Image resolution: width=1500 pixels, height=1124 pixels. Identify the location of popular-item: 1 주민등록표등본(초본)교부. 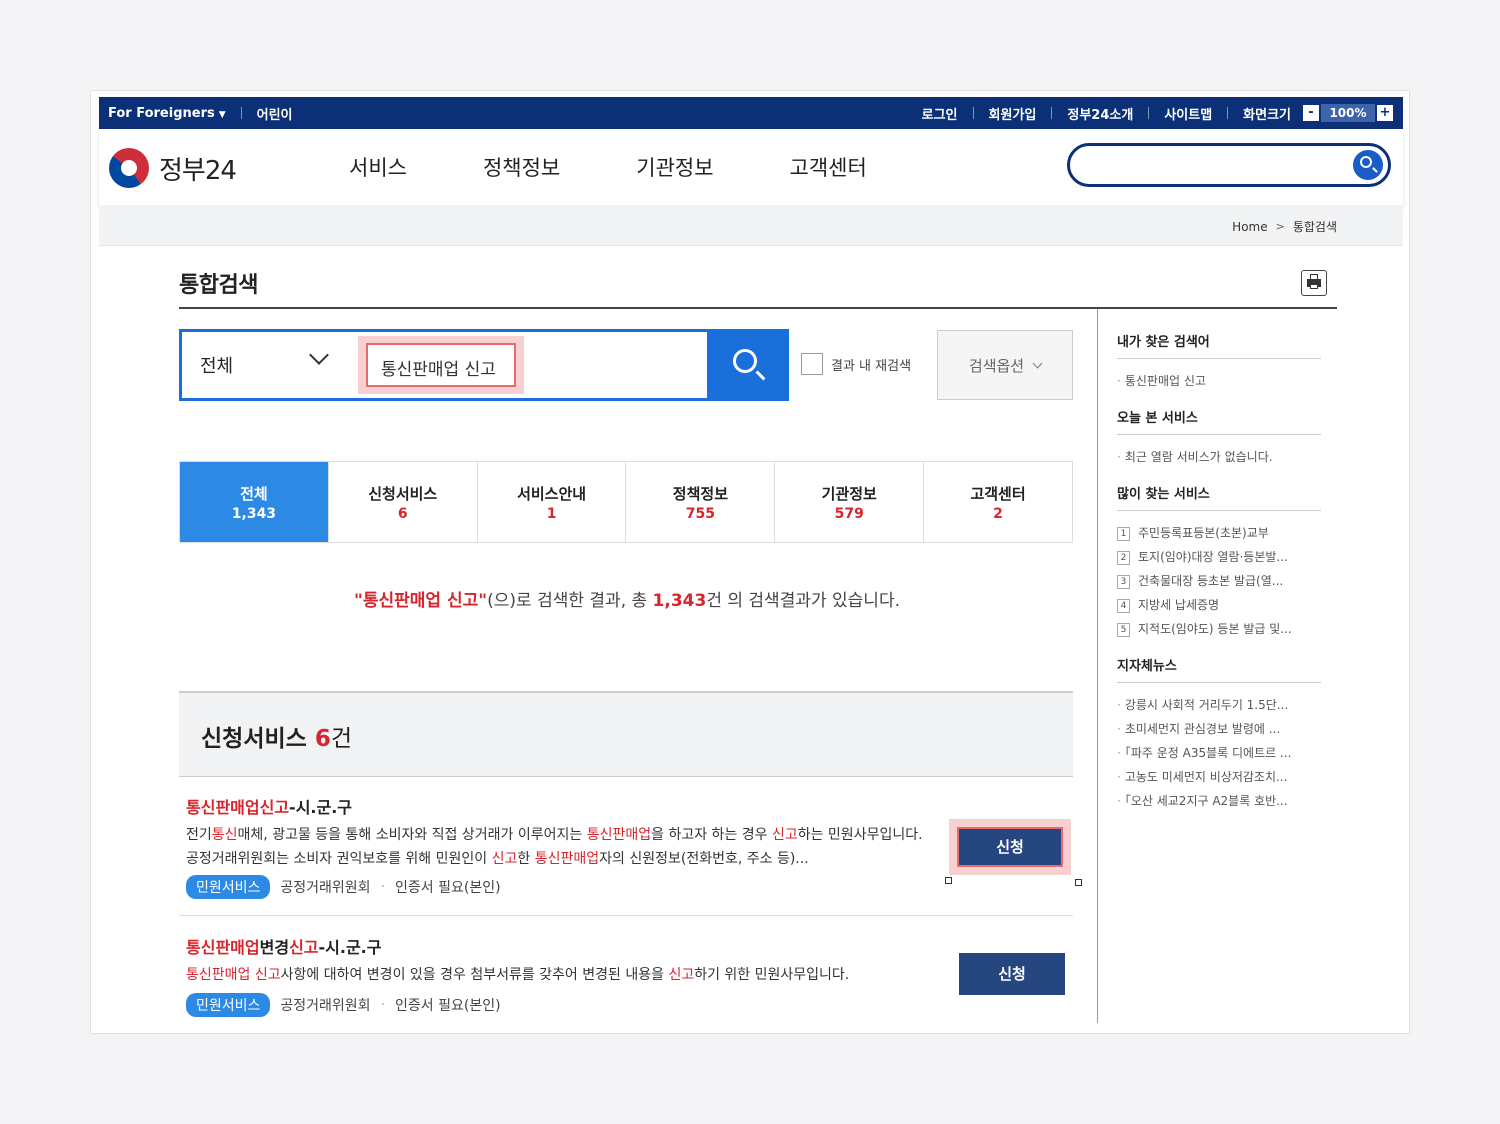
(1219, 533).